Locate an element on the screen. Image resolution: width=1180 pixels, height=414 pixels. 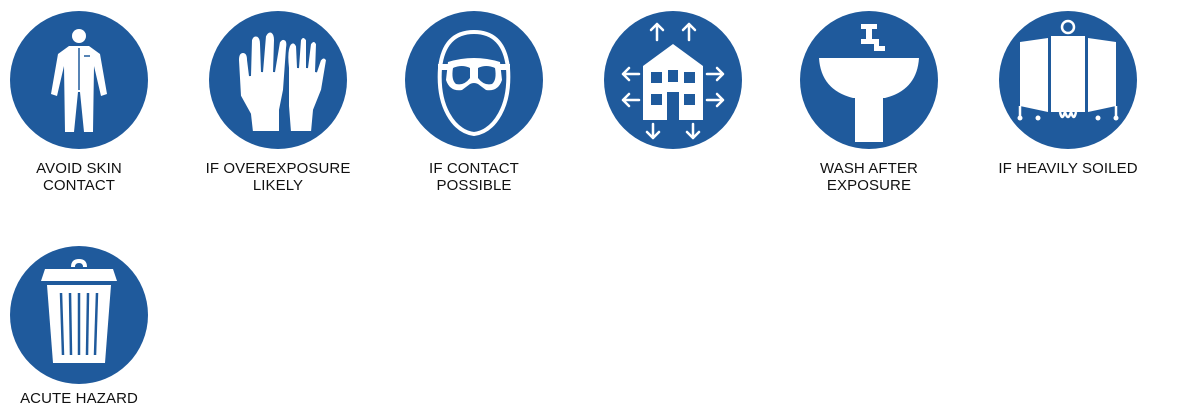
sign-wash is located at coordinates (869, 80).